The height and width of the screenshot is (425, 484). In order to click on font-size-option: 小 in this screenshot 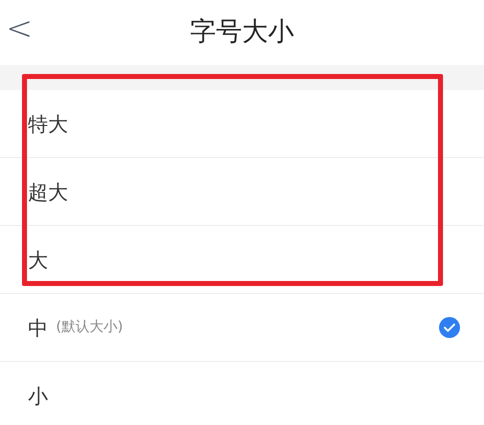, I will do `click(242, 393)`.